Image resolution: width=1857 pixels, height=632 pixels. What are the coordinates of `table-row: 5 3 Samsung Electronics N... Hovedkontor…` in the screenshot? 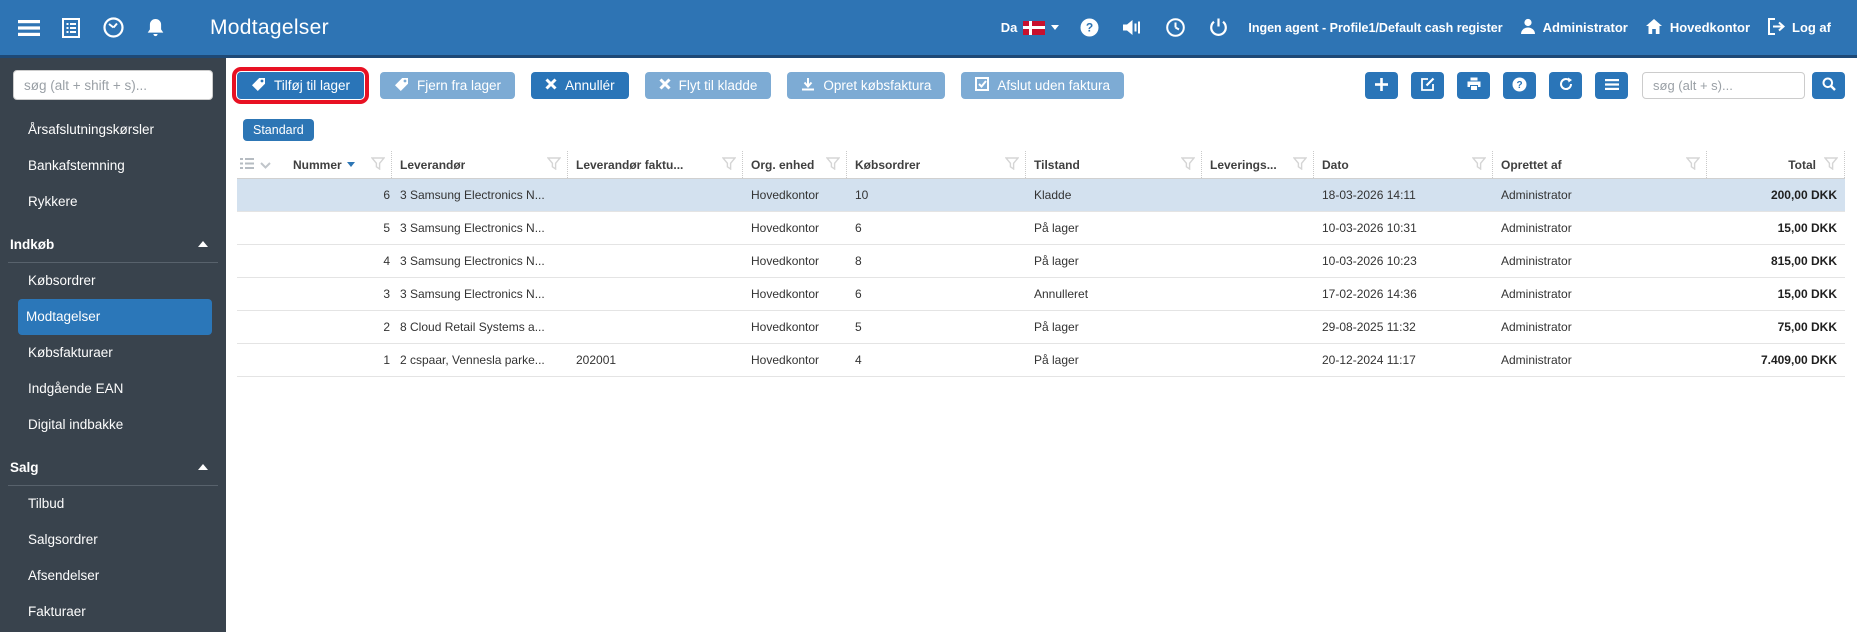 It's located at (1041, 228).